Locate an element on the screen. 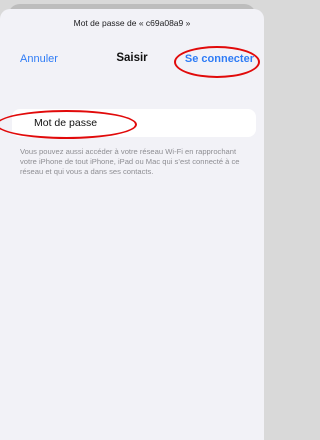 The width and height of the screenshot is (320, 440). annotation-circle-field is located at coordinates (68, 124).